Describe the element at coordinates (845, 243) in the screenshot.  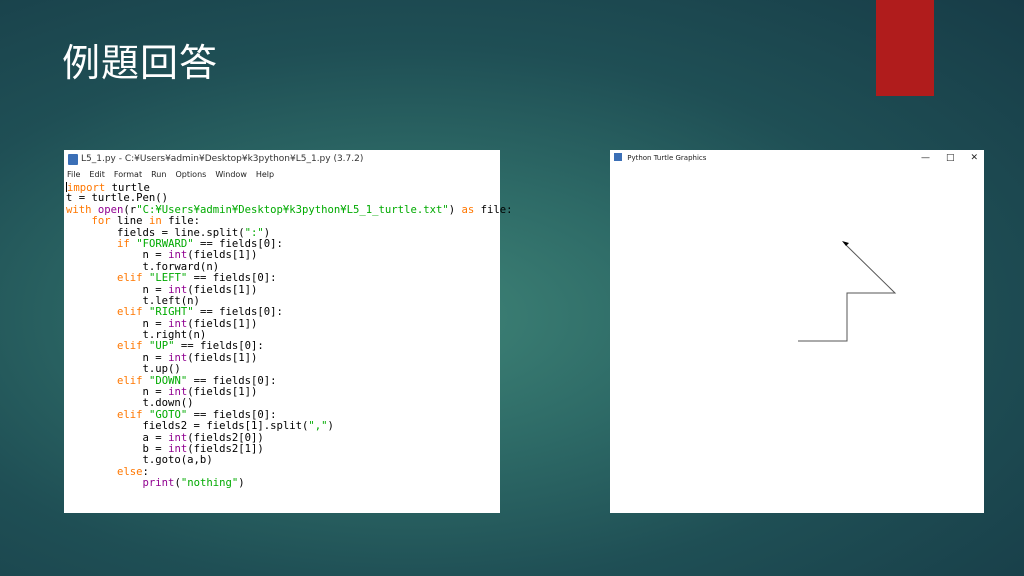
I see `turtle-arrow-icon` at that location.